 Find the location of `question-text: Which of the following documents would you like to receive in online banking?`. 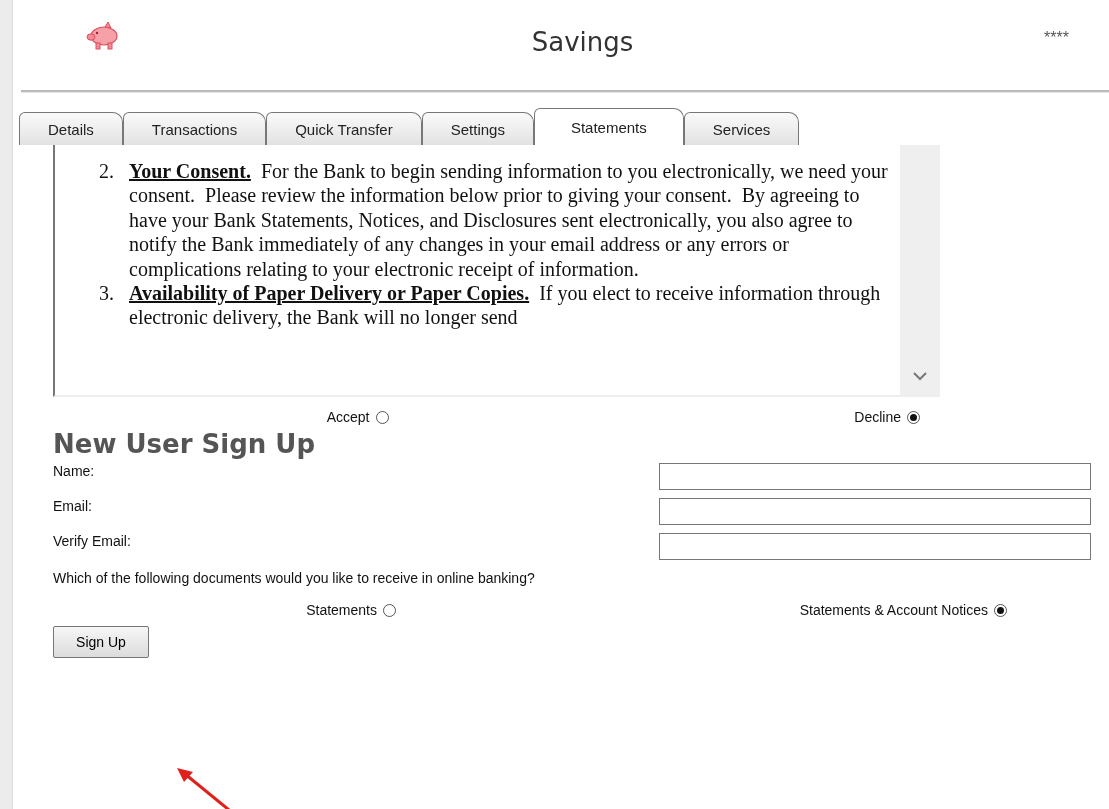

question-text: Which of the following documents would you like to receive in online banking? is located at coordinates (294, 578).